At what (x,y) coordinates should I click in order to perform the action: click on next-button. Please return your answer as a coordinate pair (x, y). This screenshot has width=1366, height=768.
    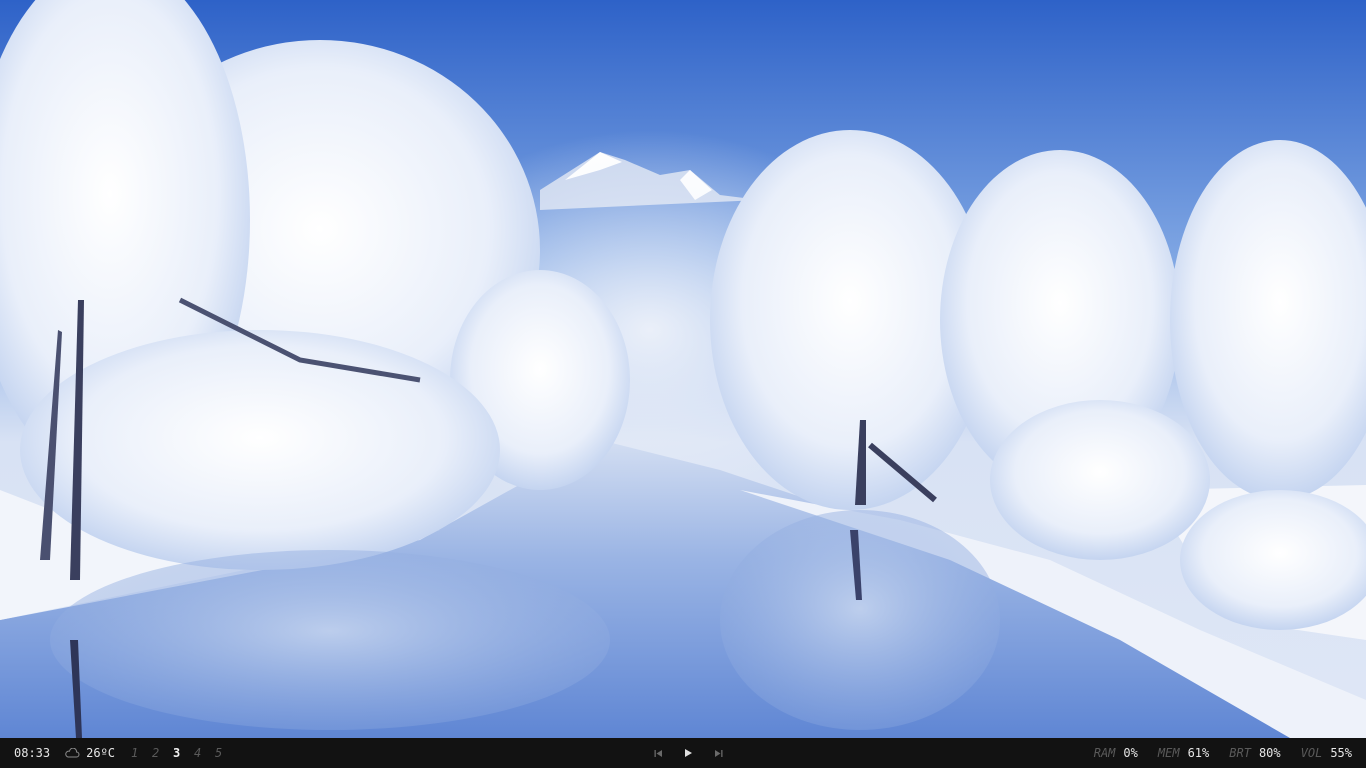
    Looking at the image, I should click on (718, 753).